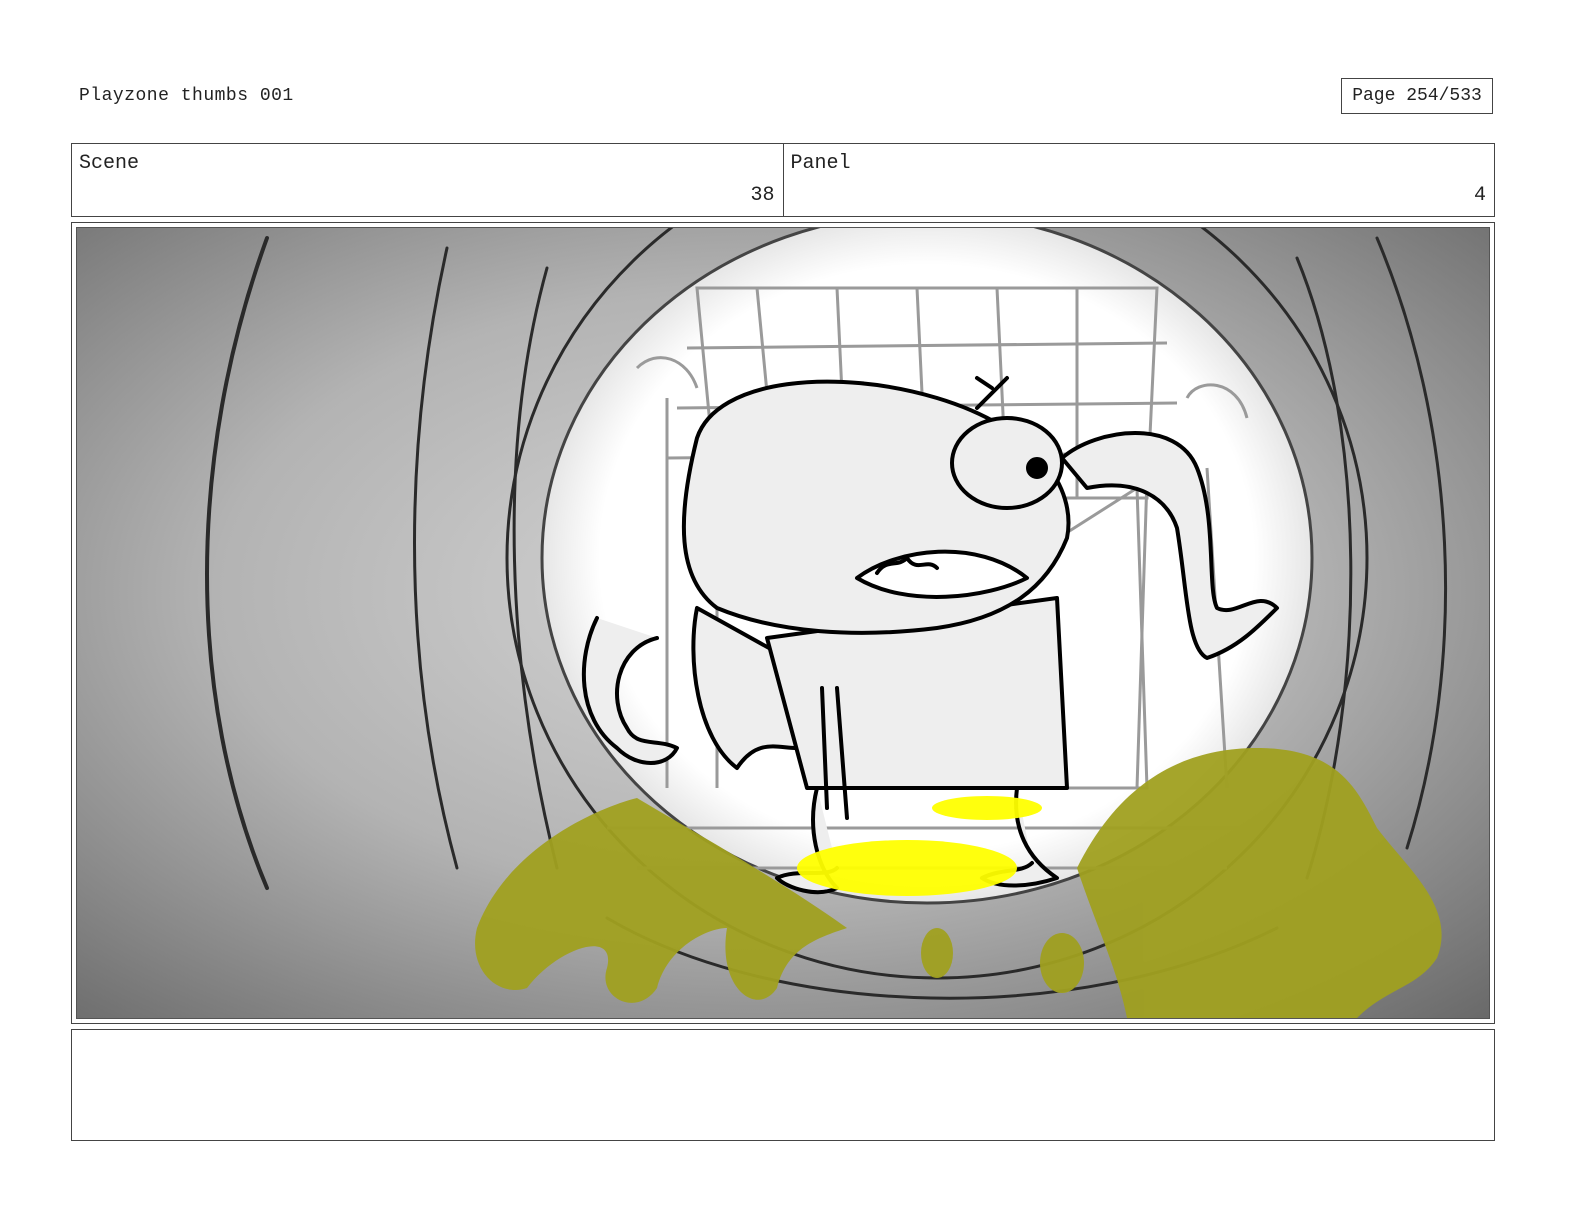 The image size is (1584, 1224). Describe the element at coordinates (783, 1085) in the screenshot. I see `panel-notes-box` at that location.